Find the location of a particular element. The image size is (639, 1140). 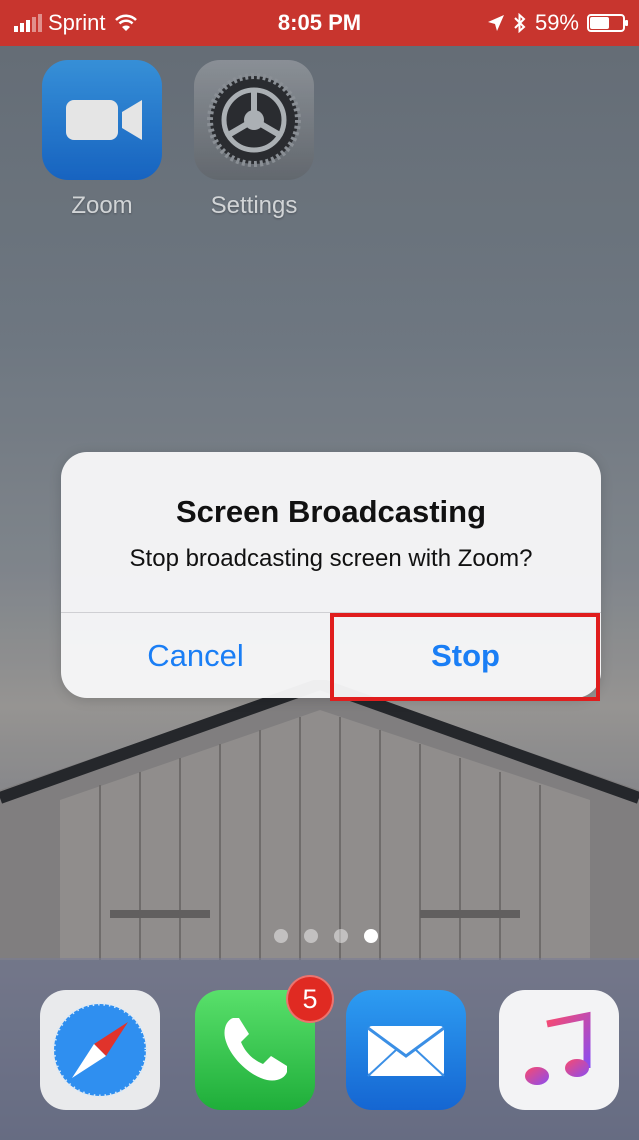

page-indicator is located at coordinates (326, 936).